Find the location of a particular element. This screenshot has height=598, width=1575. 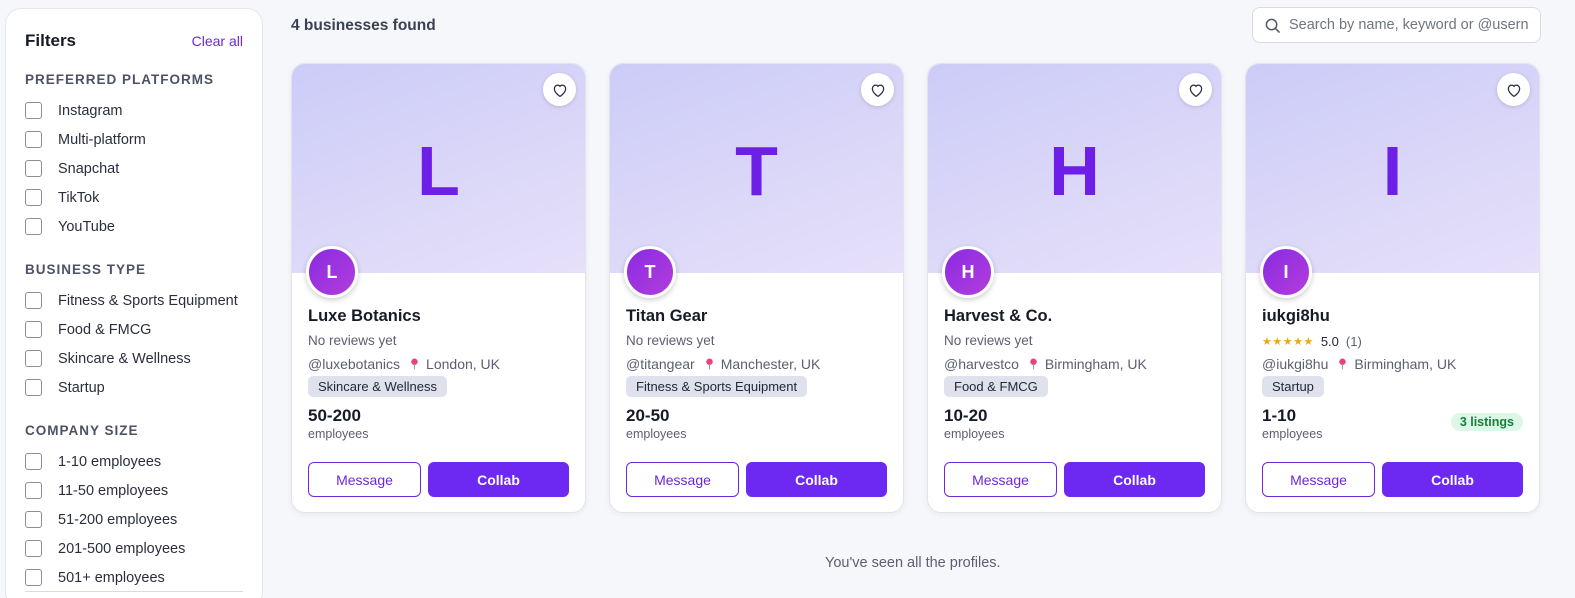

filter-section-title: COMPANY SIZE is located at coordinates (82, 430).